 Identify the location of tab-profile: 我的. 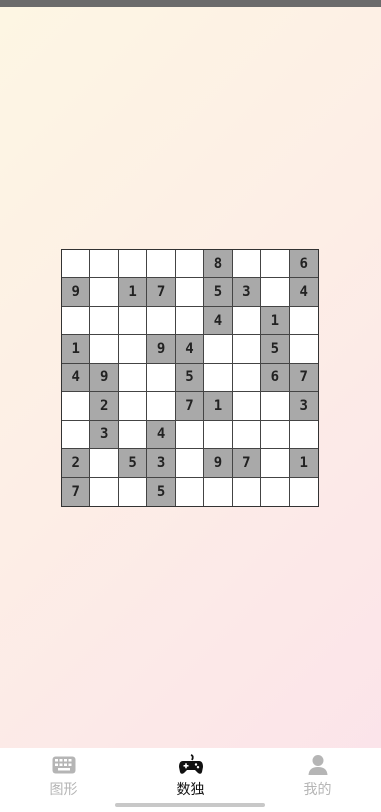
(317, 776).